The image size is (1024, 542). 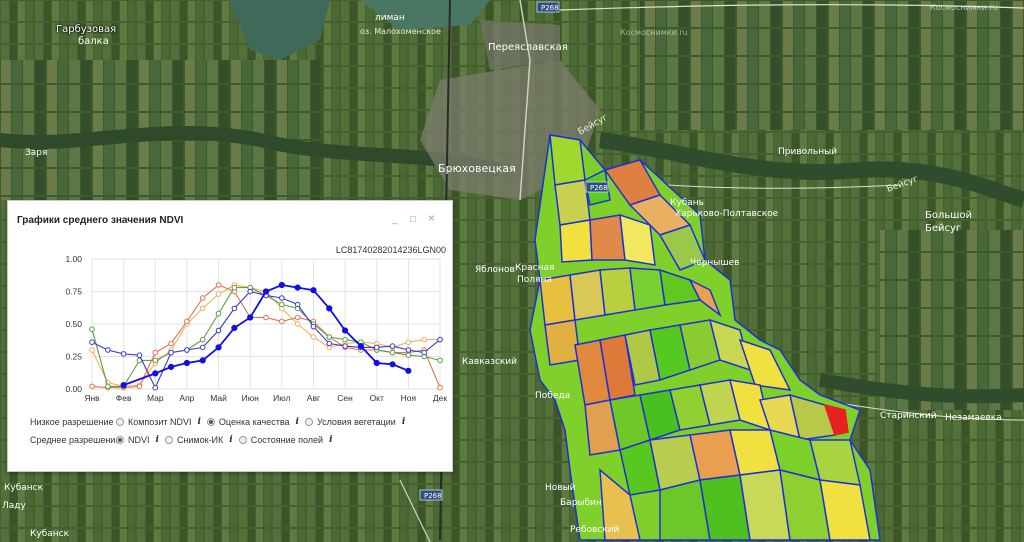 I want to click on radio-vegetation-conditions: Условия вегетации i, so click(x=354, y=422).